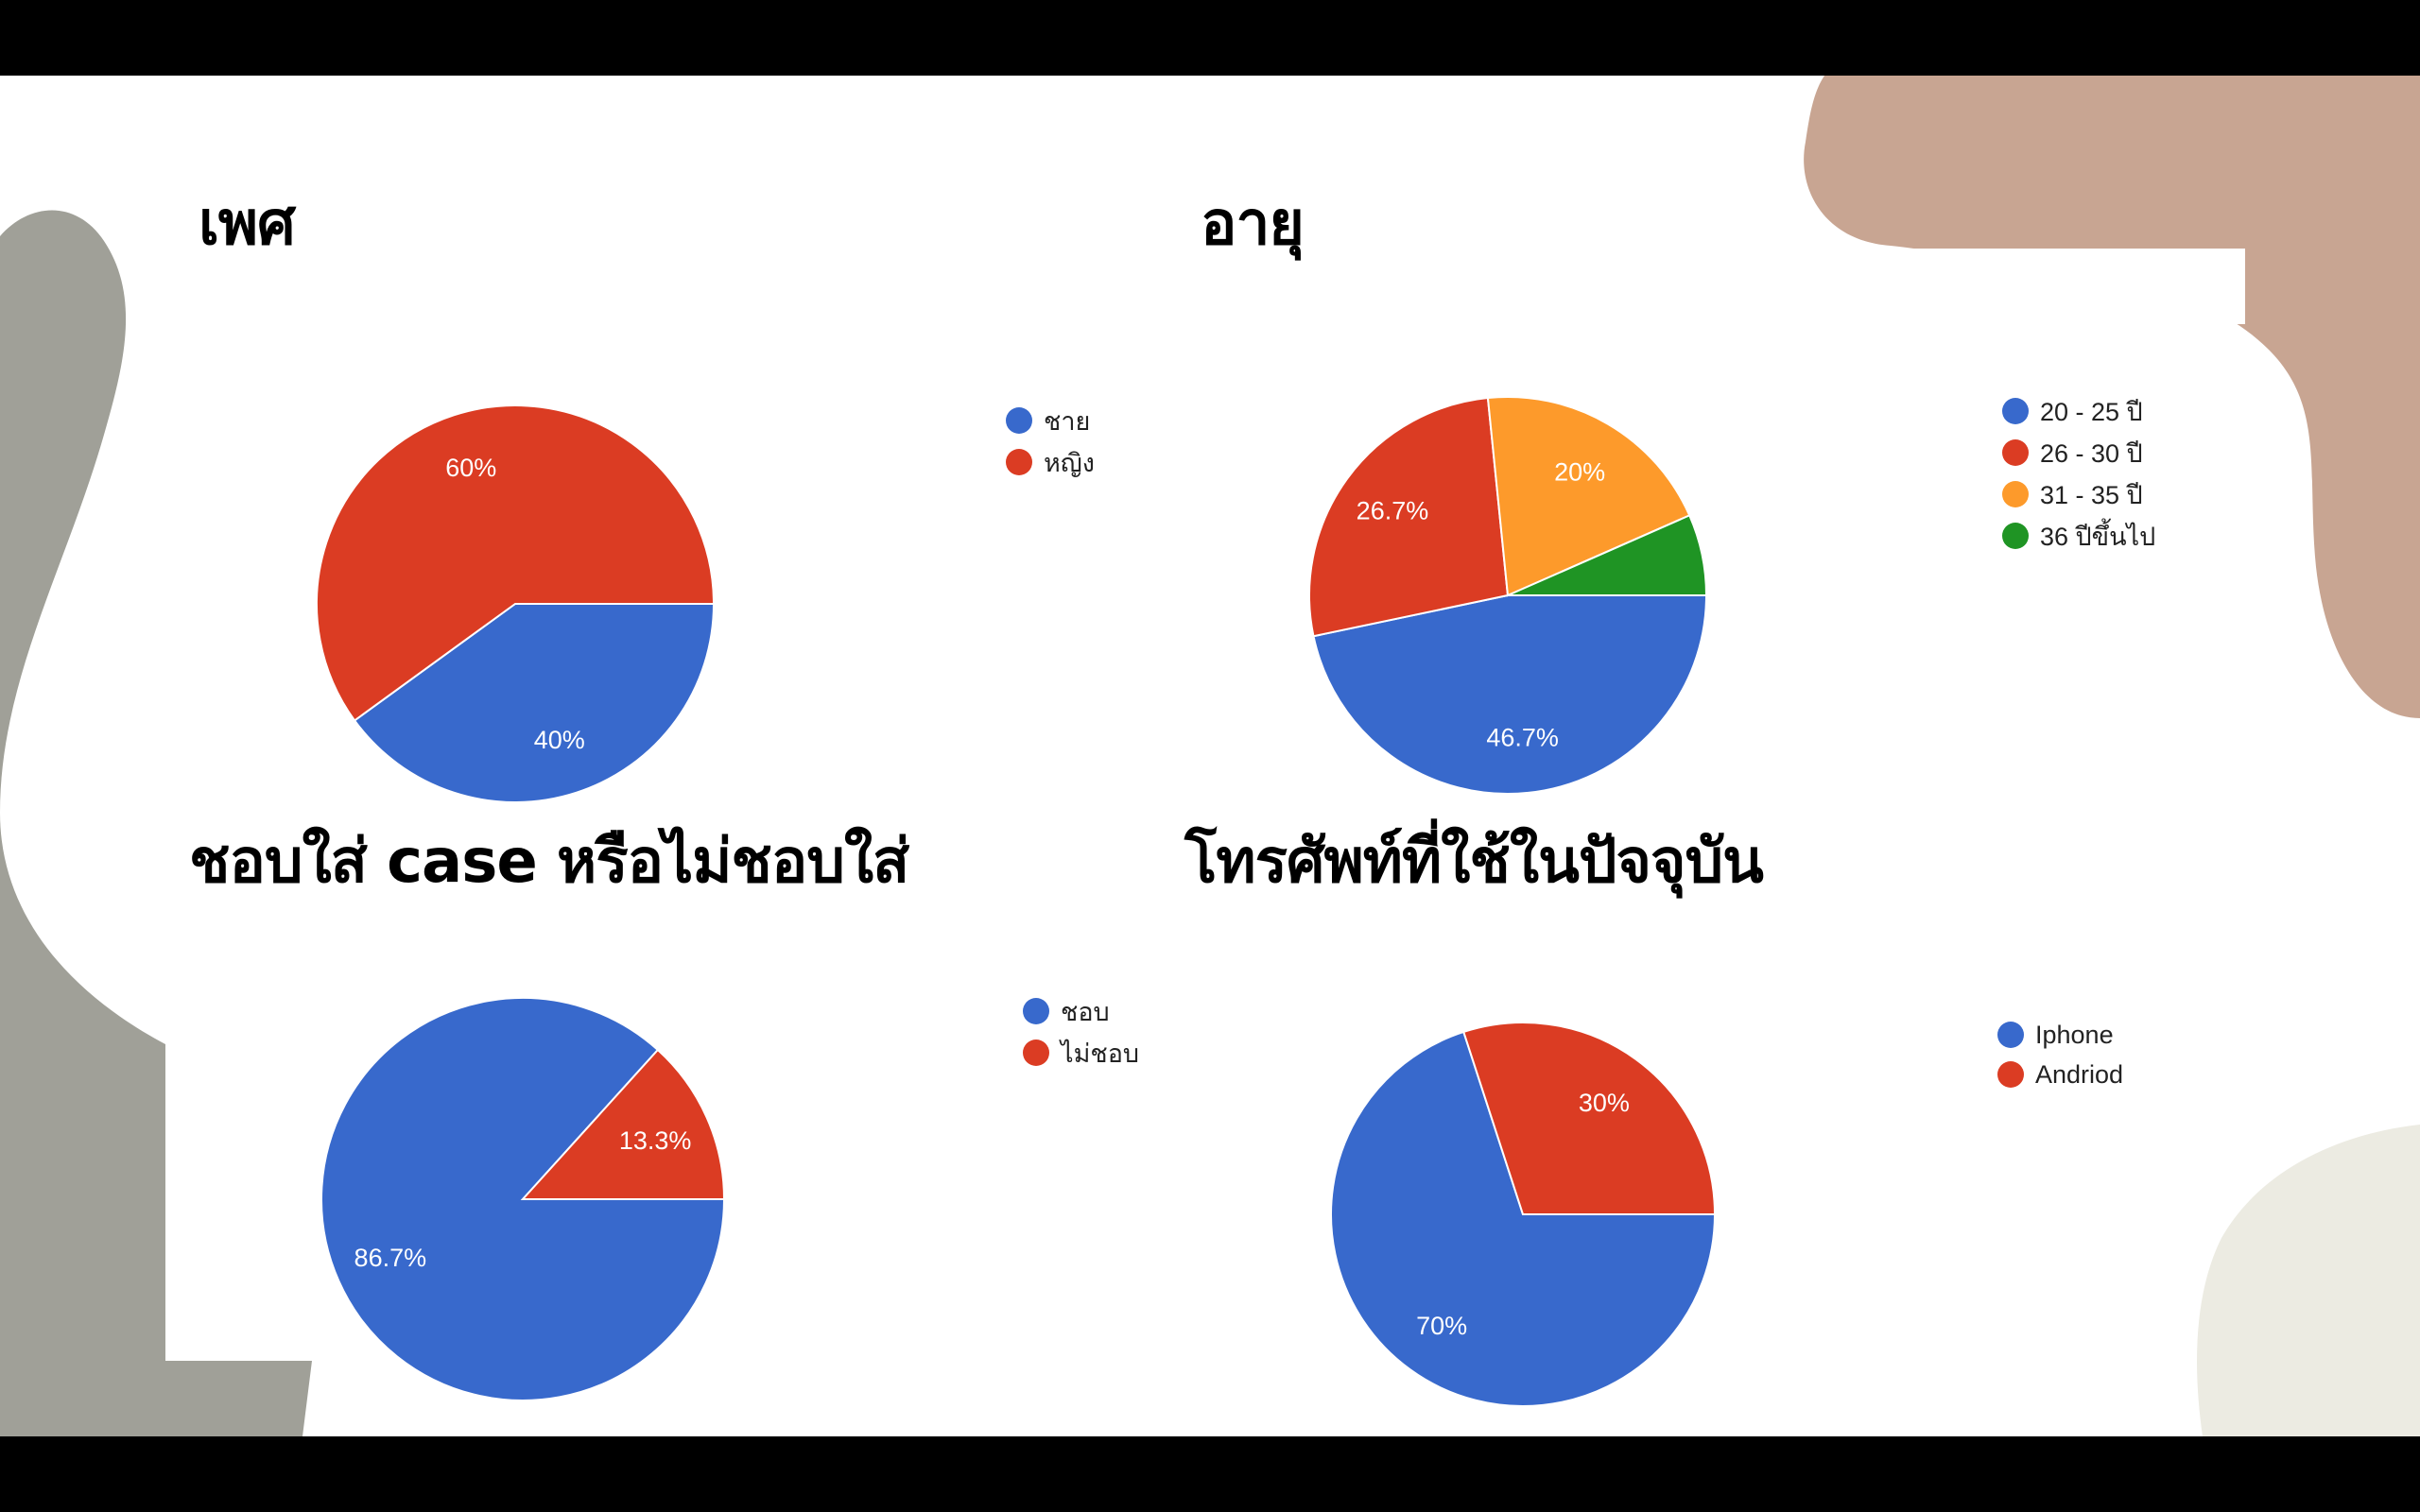 Image resolution: width=2420 pixels, height=1512 pixels. I want to click on chart-4-legend-label-2: Andriod, so click(2079, 1074).